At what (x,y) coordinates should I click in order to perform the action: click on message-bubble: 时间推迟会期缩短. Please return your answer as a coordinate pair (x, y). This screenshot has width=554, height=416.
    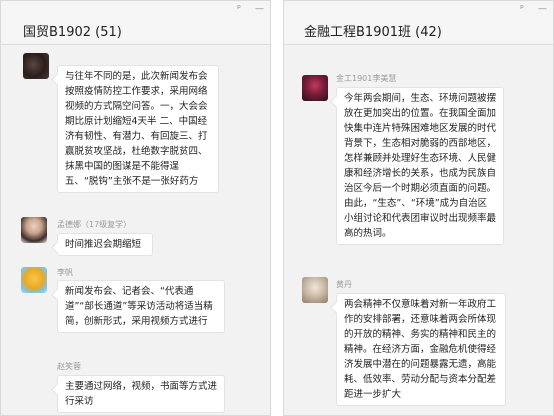
    Looking at the image, I should click on (105, 244).